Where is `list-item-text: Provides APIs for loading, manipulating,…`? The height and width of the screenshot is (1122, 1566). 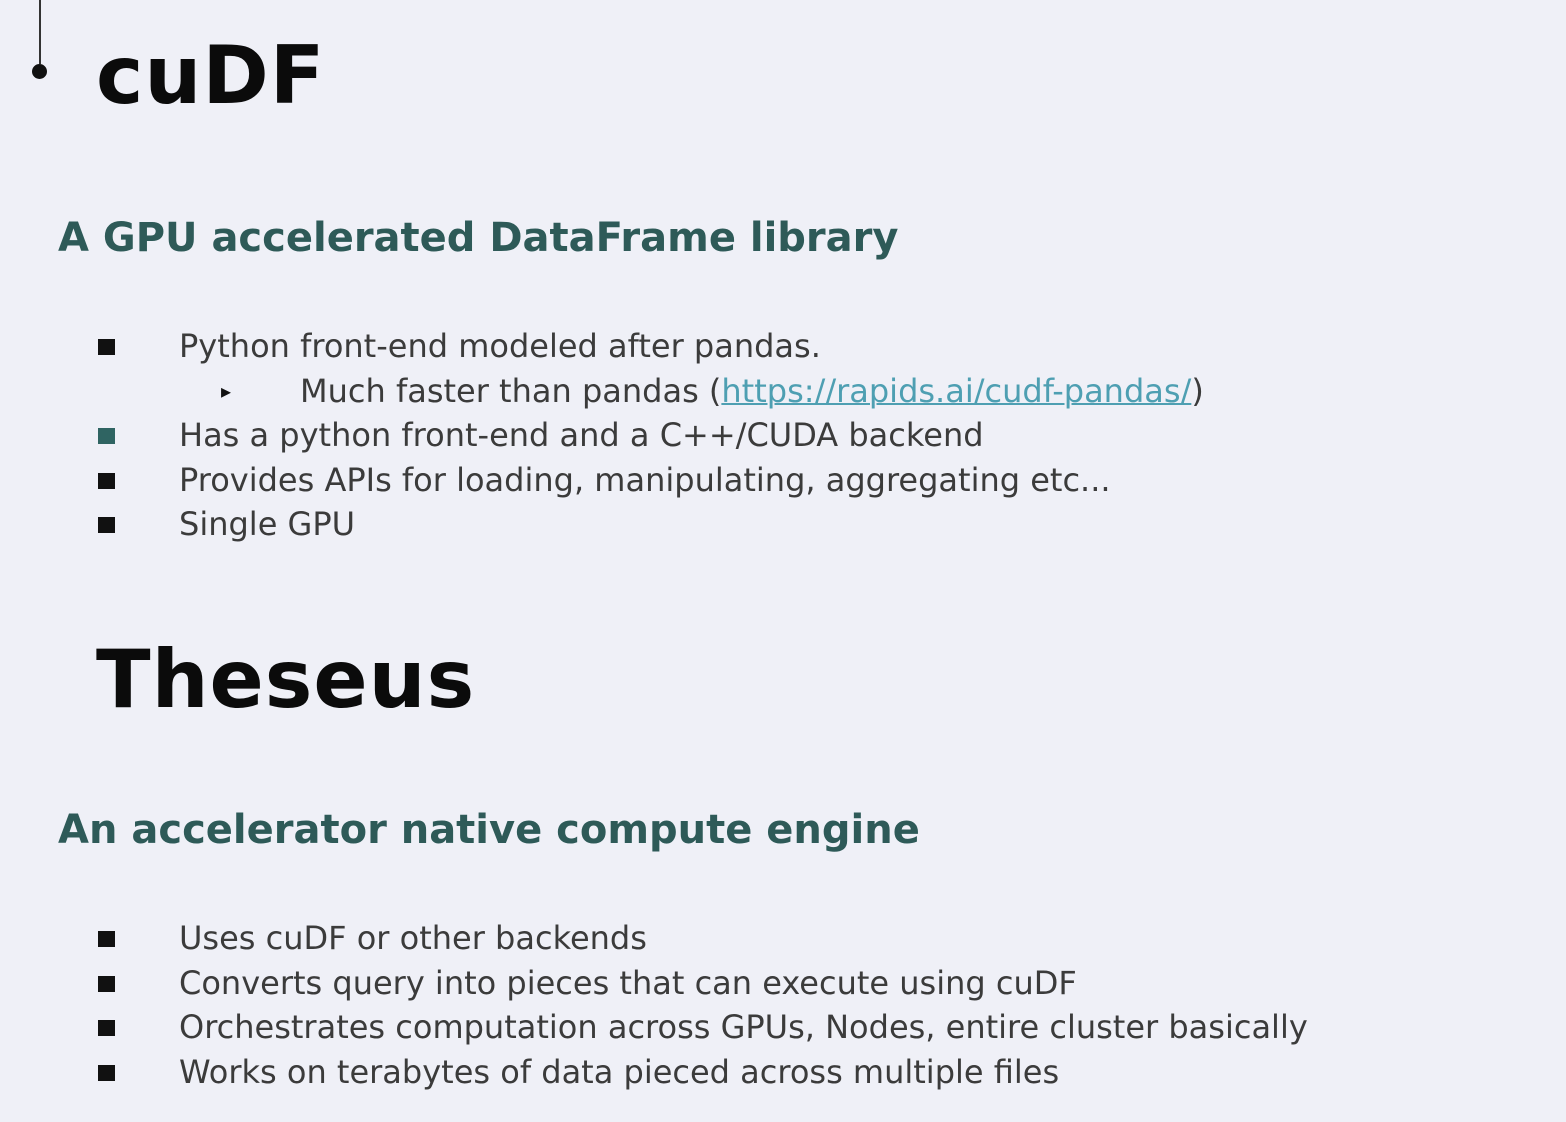
list-item-text: Provides APIs for loading, manipulating,… is located at coordinates (645, 479).